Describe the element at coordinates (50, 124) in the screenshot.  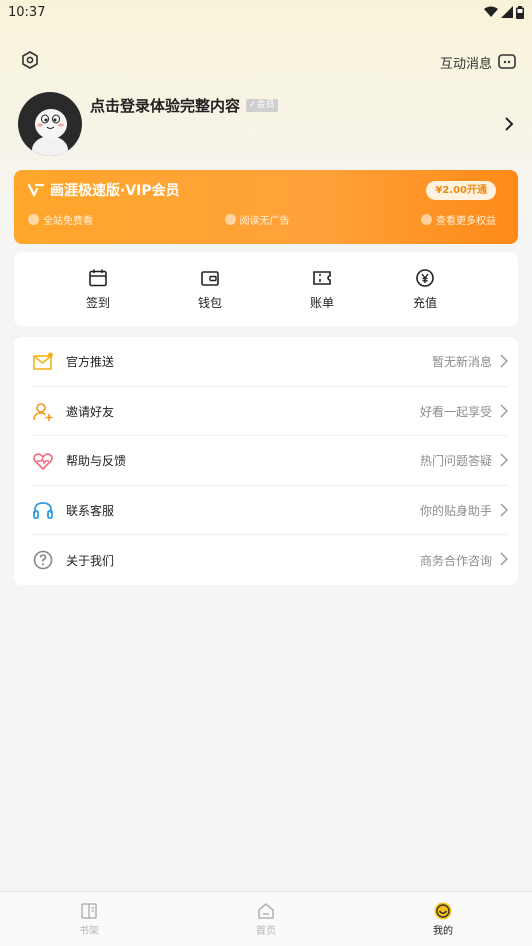
I see `avatar` at that location.